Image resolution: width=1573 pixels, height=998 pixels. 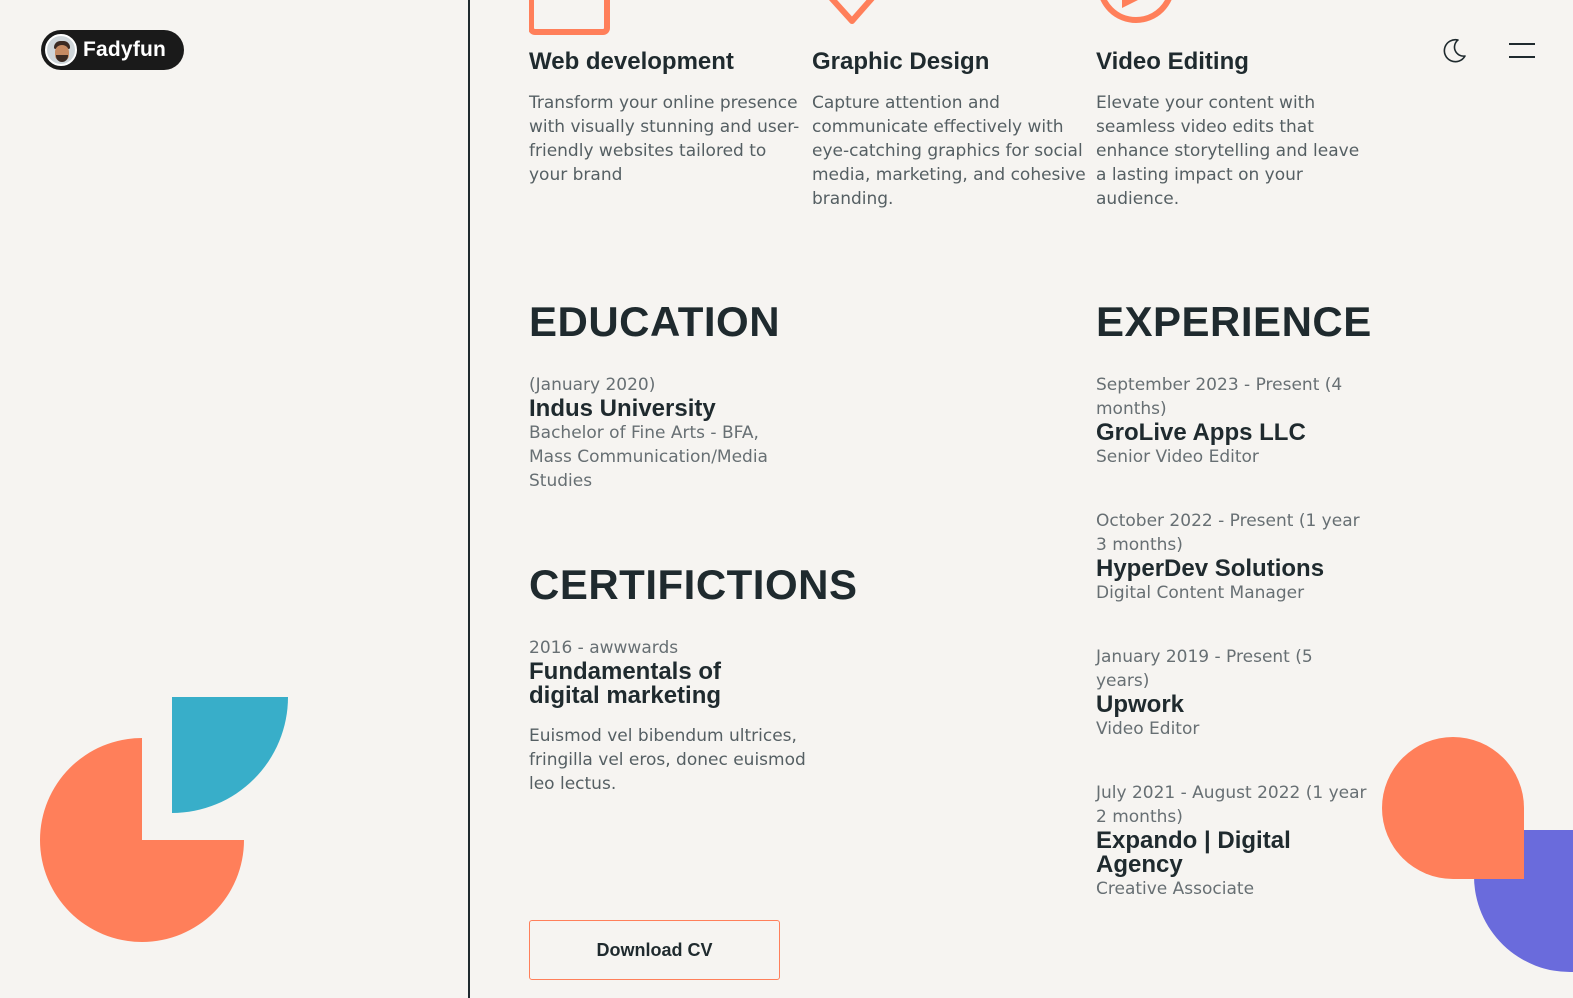 I want to click on certifications-heading: CERTIFICTIONS, so click(x=693, y=584).